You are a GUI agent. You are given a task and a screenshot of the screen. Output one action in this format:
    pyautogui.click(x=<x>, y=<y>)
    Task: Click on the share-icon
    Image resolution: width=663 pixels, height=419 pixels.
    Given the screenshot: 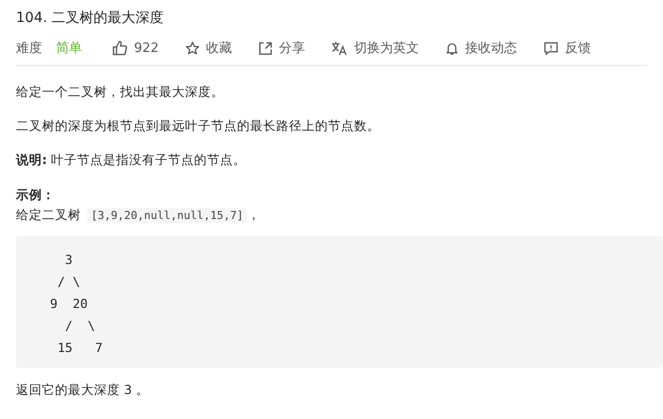 What is the action you would take?
    pyautogui.click(x=265, y=48)
    